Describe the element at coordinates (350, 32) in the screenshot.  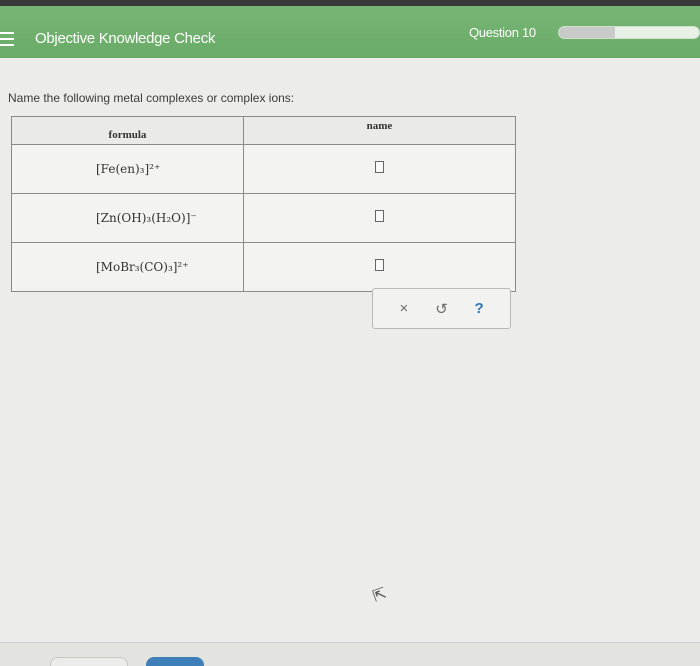
I see `app-header: Objective Knowledge Check Question 10` at that location.